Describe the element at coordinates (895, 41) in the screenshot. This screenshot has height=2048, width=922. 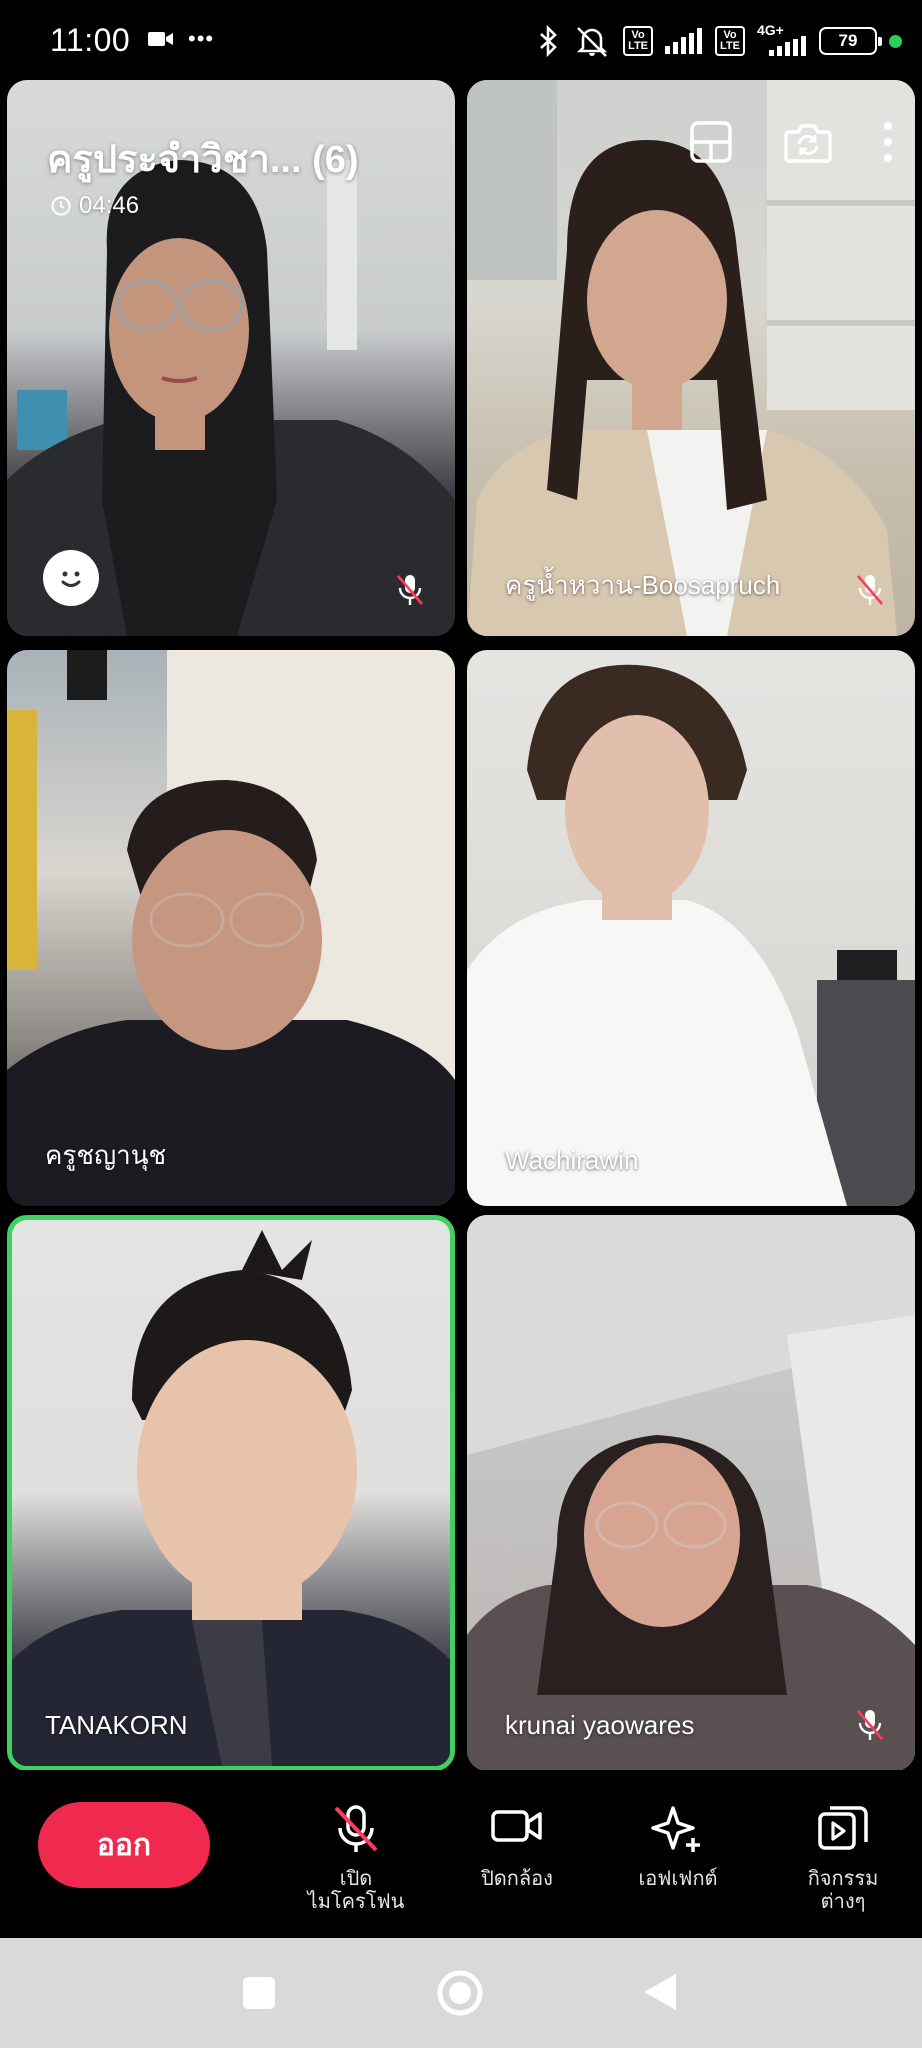
I see `camera-in-use-dot` at that location.